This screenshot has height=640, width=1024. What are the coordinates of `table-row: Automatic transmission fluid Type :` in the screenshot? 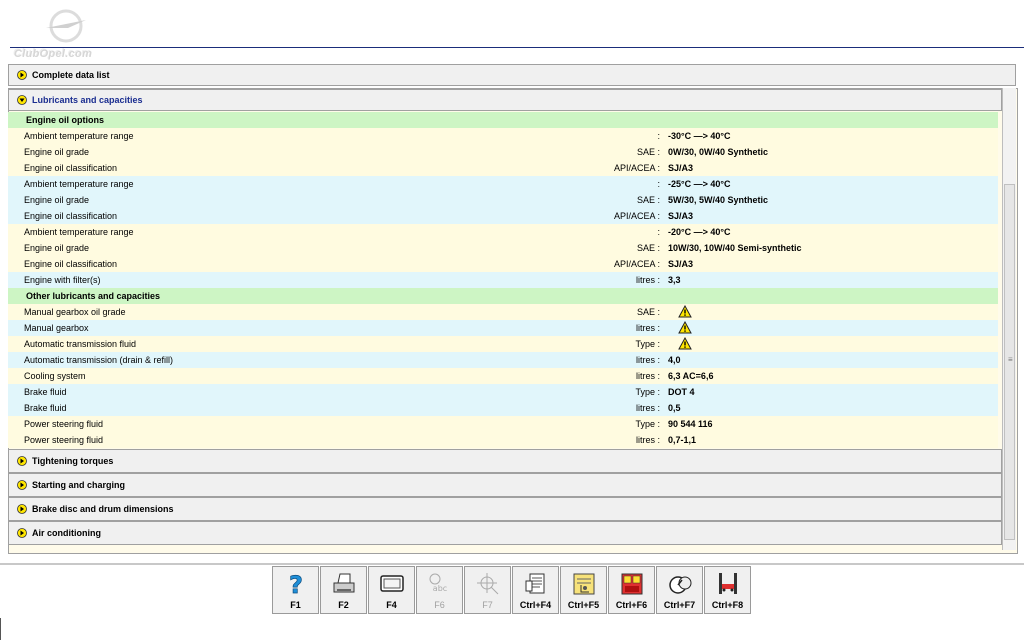 It's located at (503, 344).